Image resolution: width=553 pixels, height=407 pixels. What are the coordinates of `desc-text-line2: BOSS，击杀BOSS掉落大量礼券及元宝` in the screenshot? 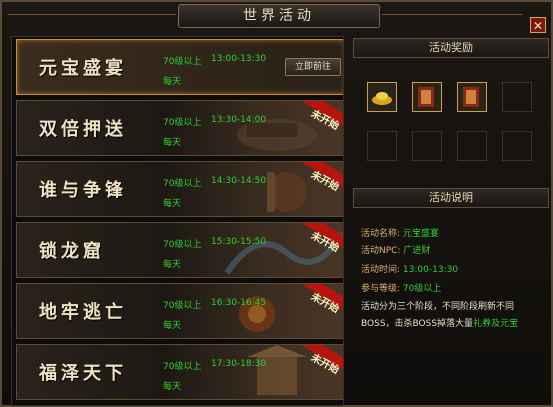 It's located at (439, 322).